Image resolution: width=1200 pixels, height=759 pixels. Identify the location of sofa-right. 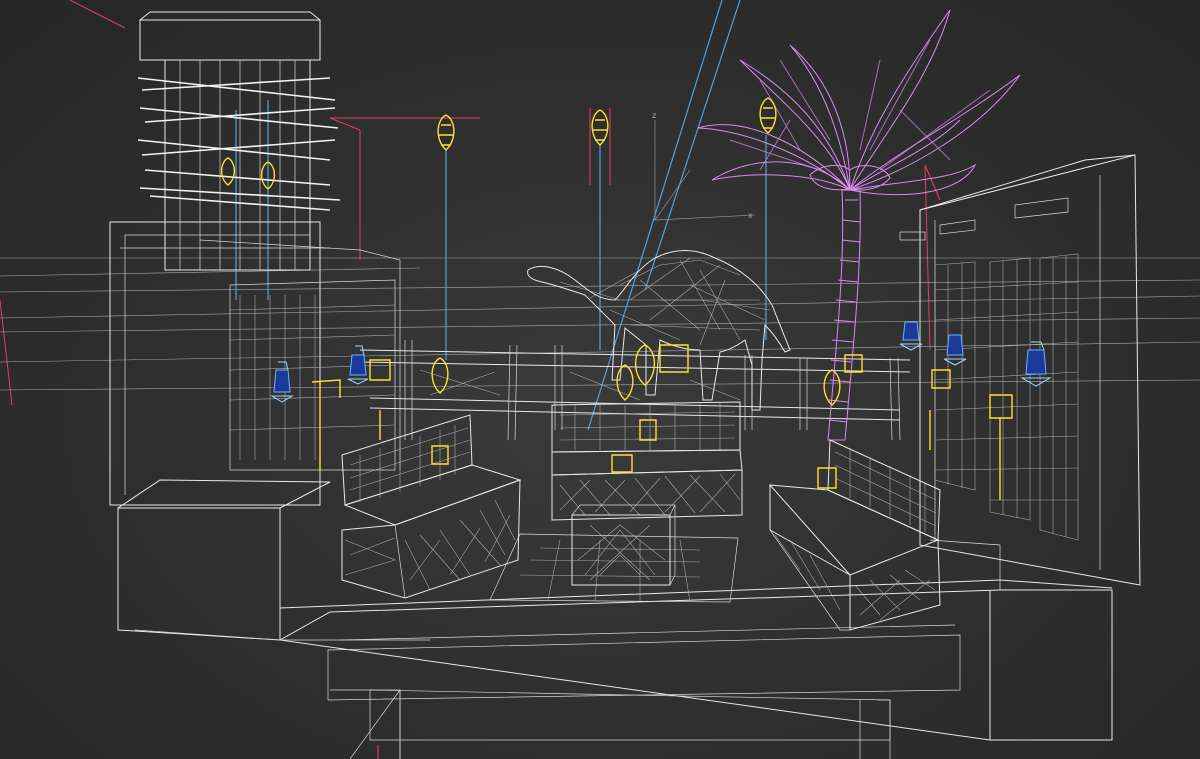
(854, 535).